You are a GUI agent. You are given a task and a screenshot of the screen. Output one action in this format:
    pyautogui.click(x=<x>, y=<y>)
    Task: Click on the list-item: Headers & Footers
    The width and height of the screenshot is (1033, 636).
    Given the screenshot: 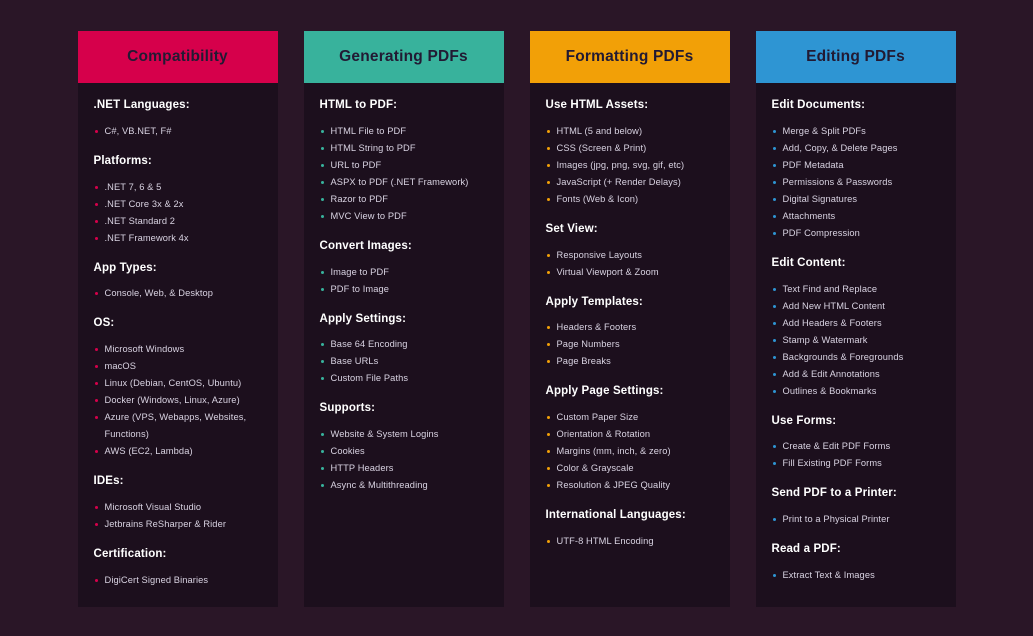 What is the action you would take?
    pyautogui.click(x=631, y=327)
    